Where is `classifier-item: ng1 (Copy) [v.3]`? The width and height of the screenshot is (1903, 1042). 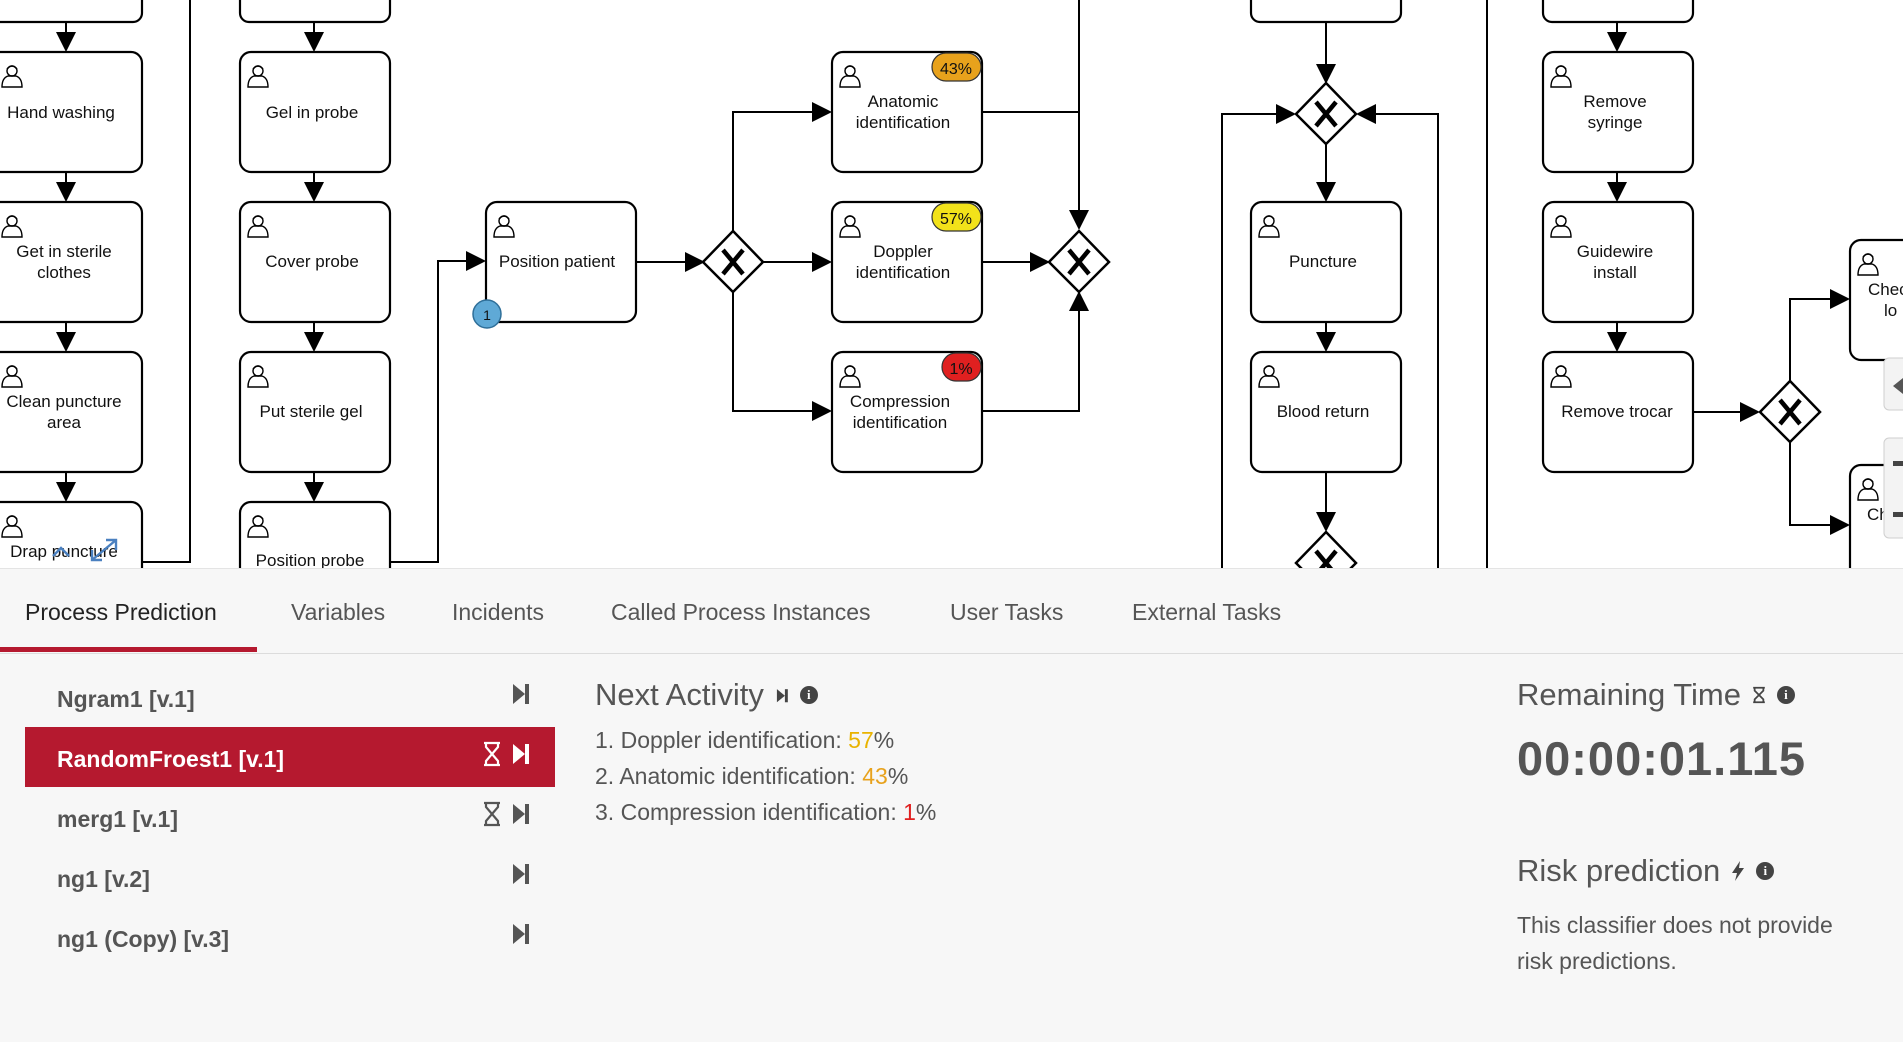 classifier-item: ng1 (Copy) [v.3] is located at coordinates (290, 937).